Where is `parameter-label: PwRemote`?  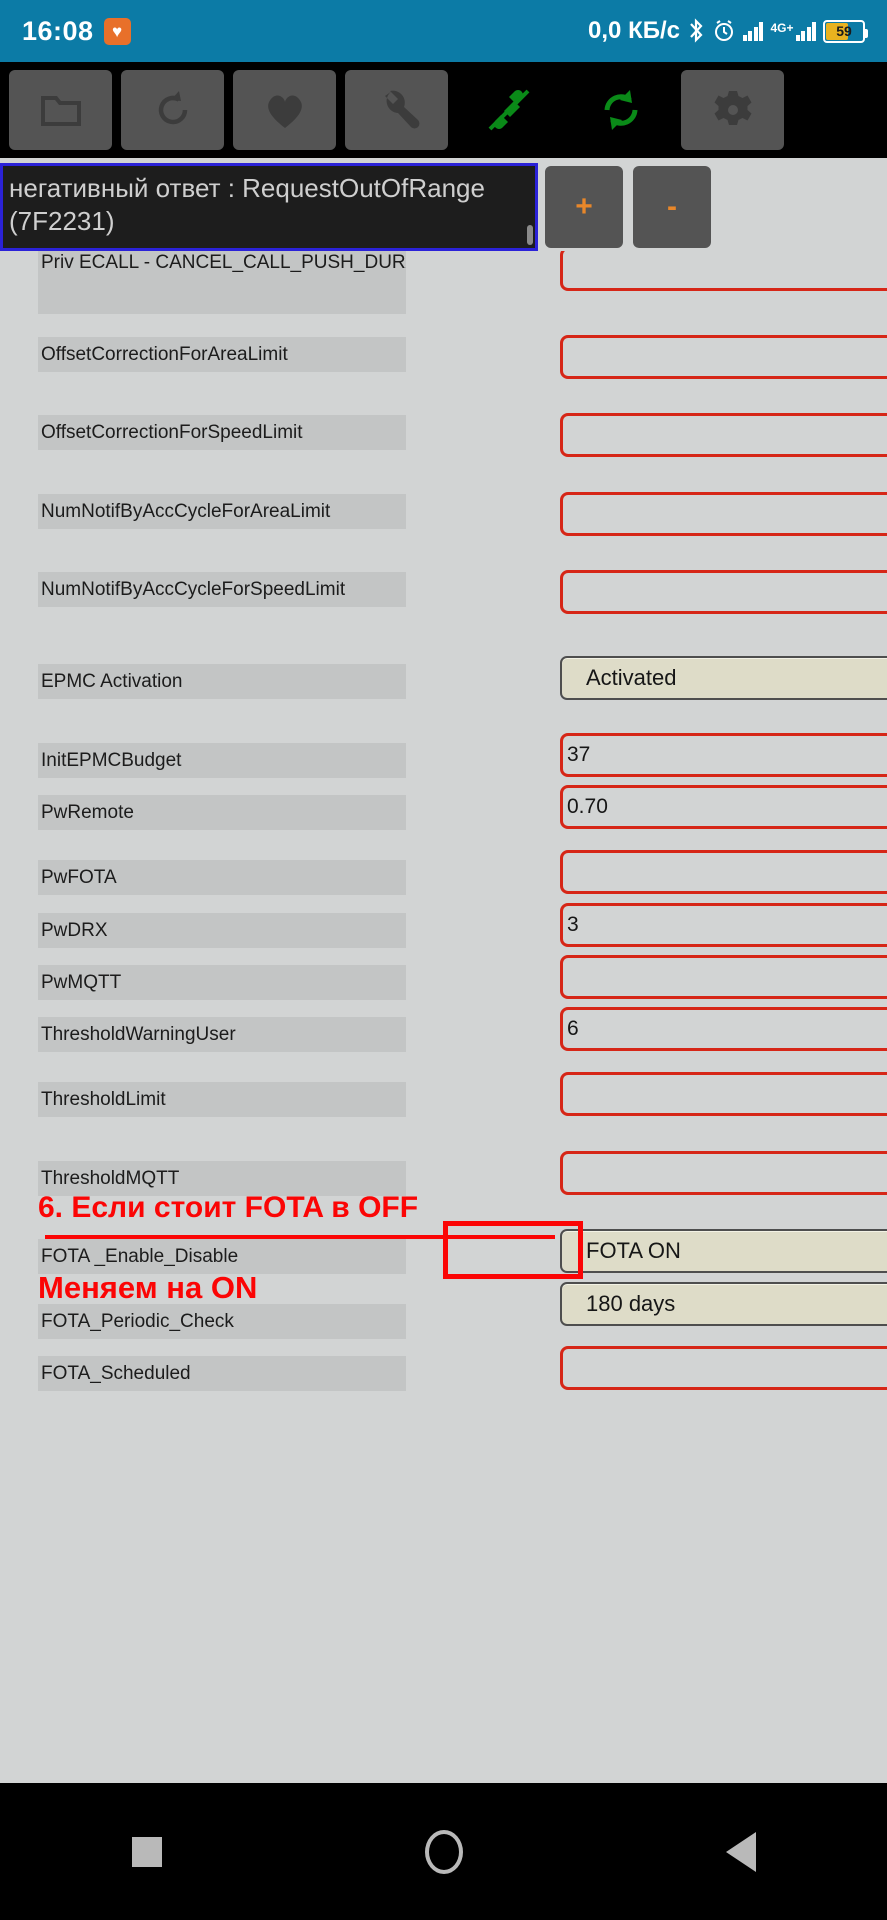
parameter-label: PwRemote is located at coordinates (222, 812).